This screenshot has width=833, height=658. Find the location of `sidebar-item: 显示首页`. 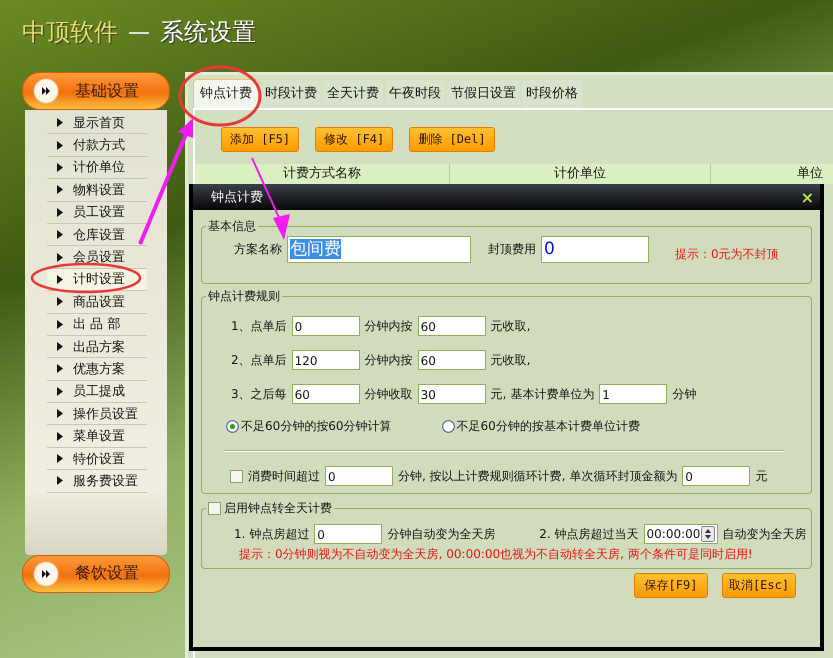

sidebar-item: 显示首页 is located at coordinates (97, 123).